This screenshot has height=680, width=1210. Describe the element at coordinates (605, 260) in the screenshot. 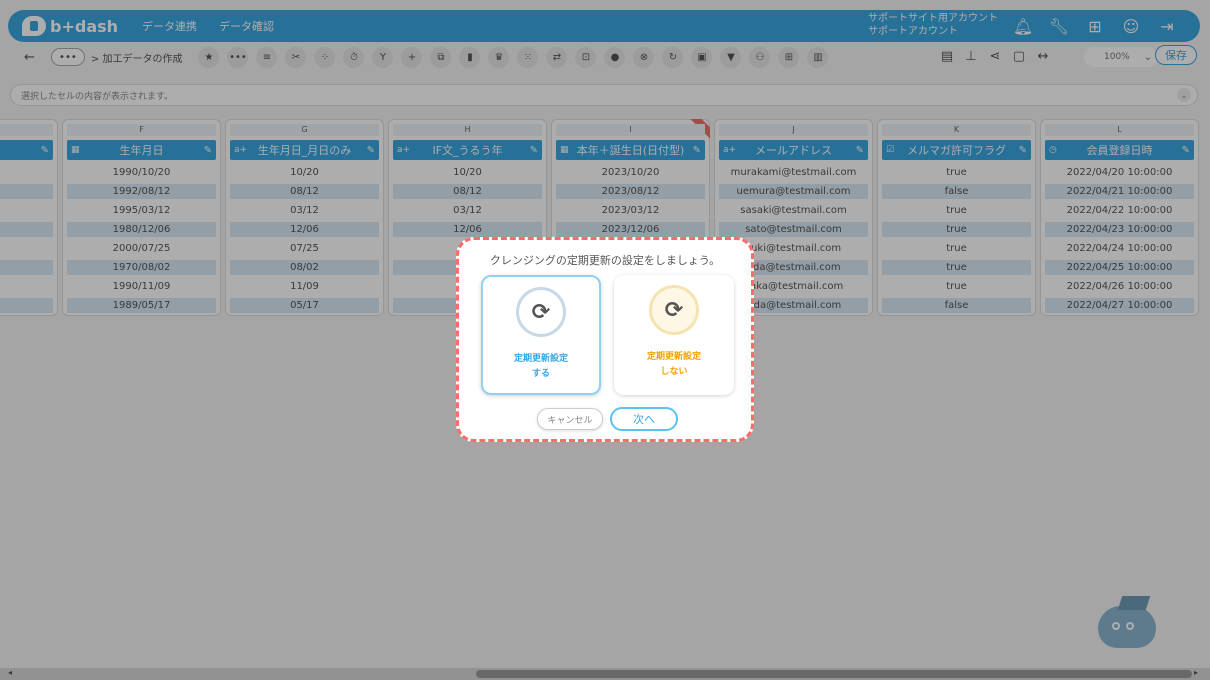

I see `dialog-message: クレンジングの定期更新の設定をしましょう。` at that location.